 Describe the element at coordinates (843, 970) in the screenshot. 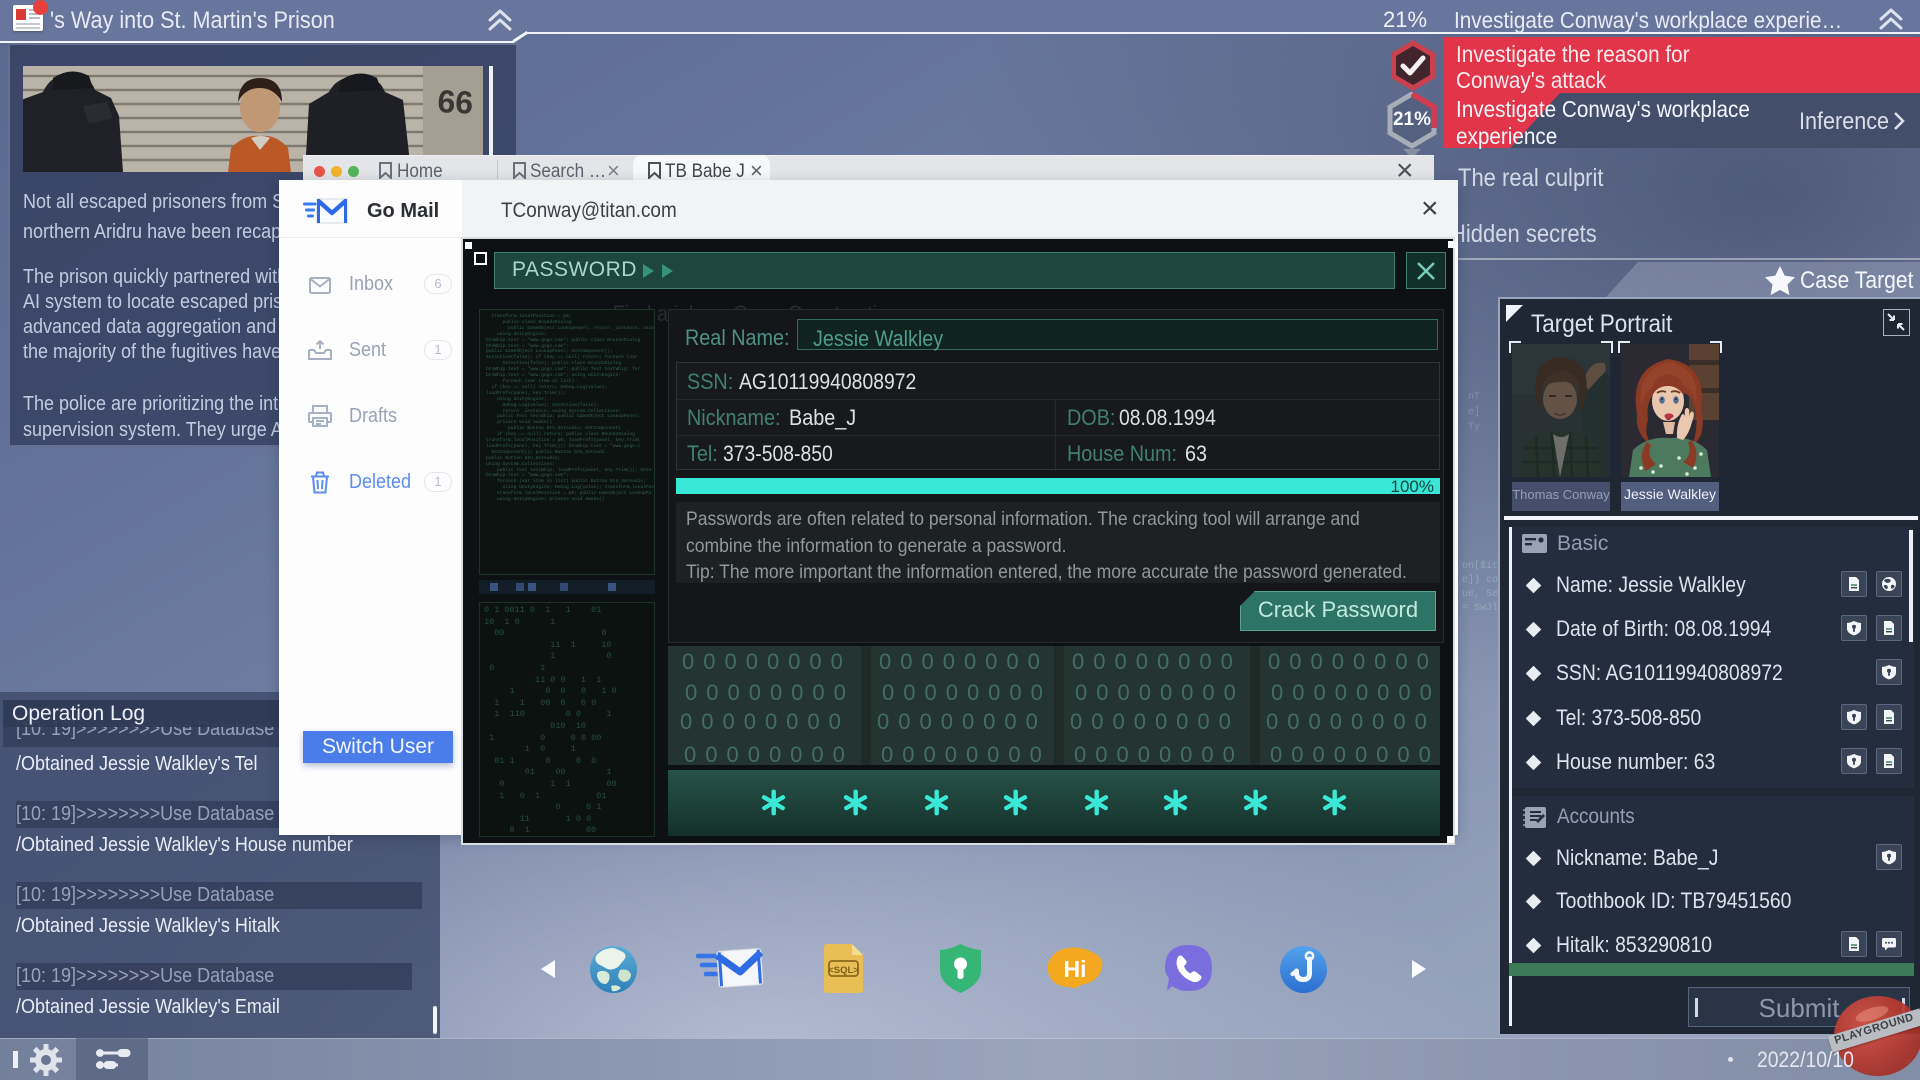

I see `svg-text: <SQL>` at that location.